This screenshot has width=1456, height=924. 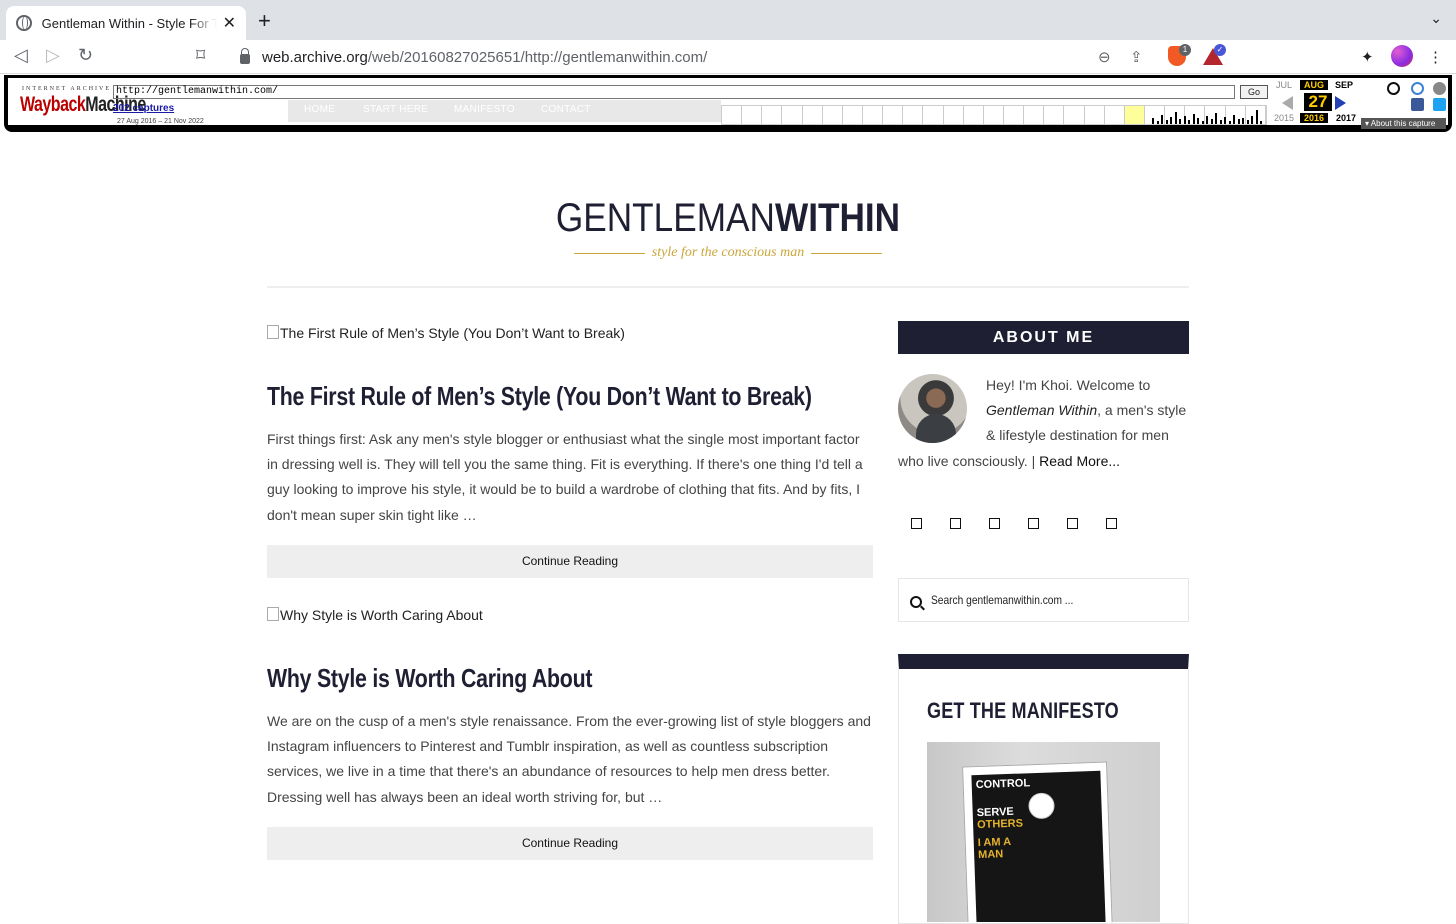 What do you see at coordinates (1287, 103) in the screenshot?
I see `prev-capture-arrow-icon` at bounding box center [1287, 103].